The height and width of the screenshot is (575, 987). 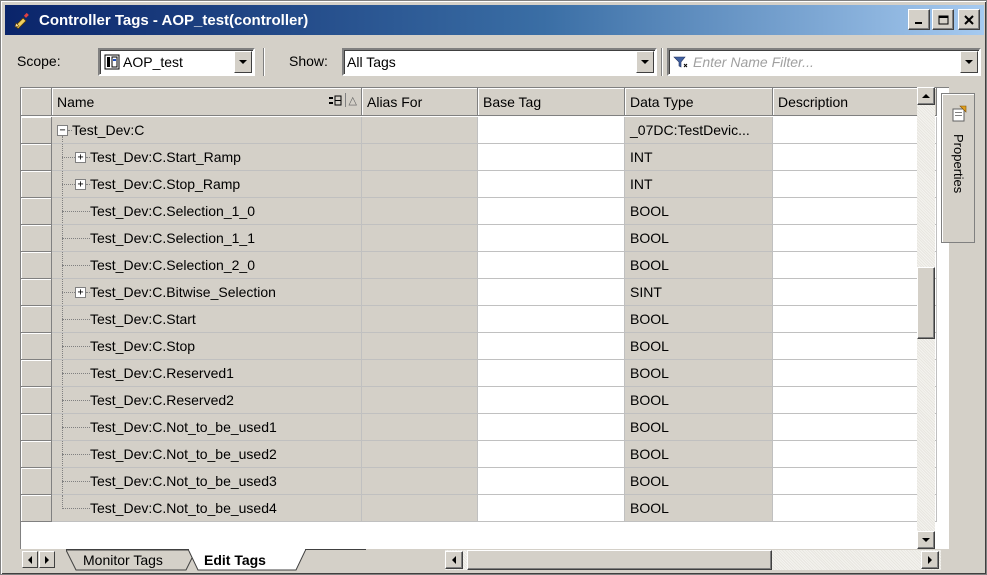 What do you see at coordinates (123, 560) in the screenshot?
I see `tab-monitor-tags: Monitor Tags` at bounding box center [123, 560].